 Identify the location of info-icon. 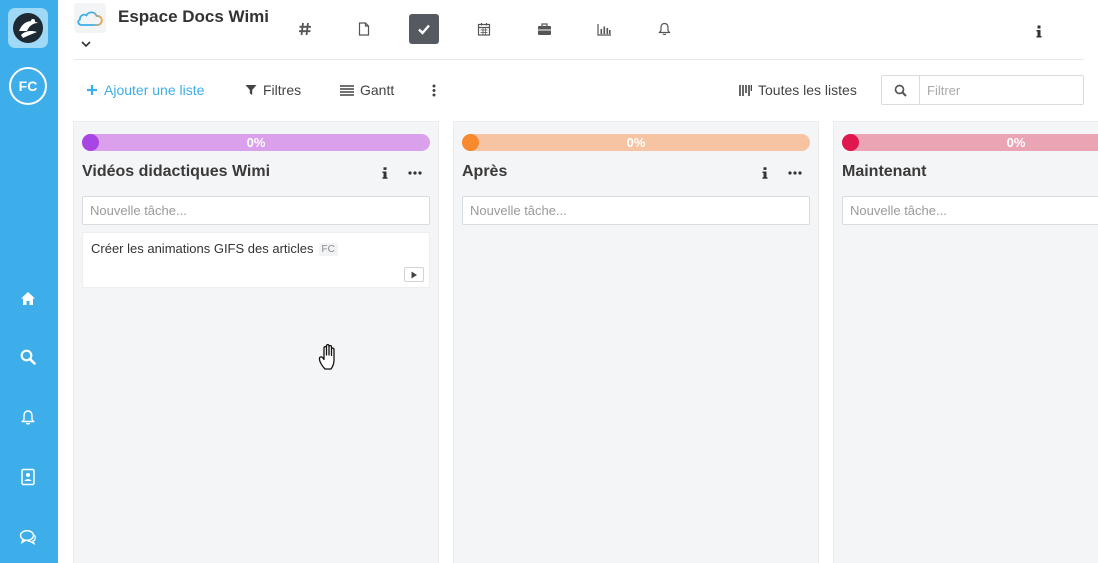
(1039, 31).